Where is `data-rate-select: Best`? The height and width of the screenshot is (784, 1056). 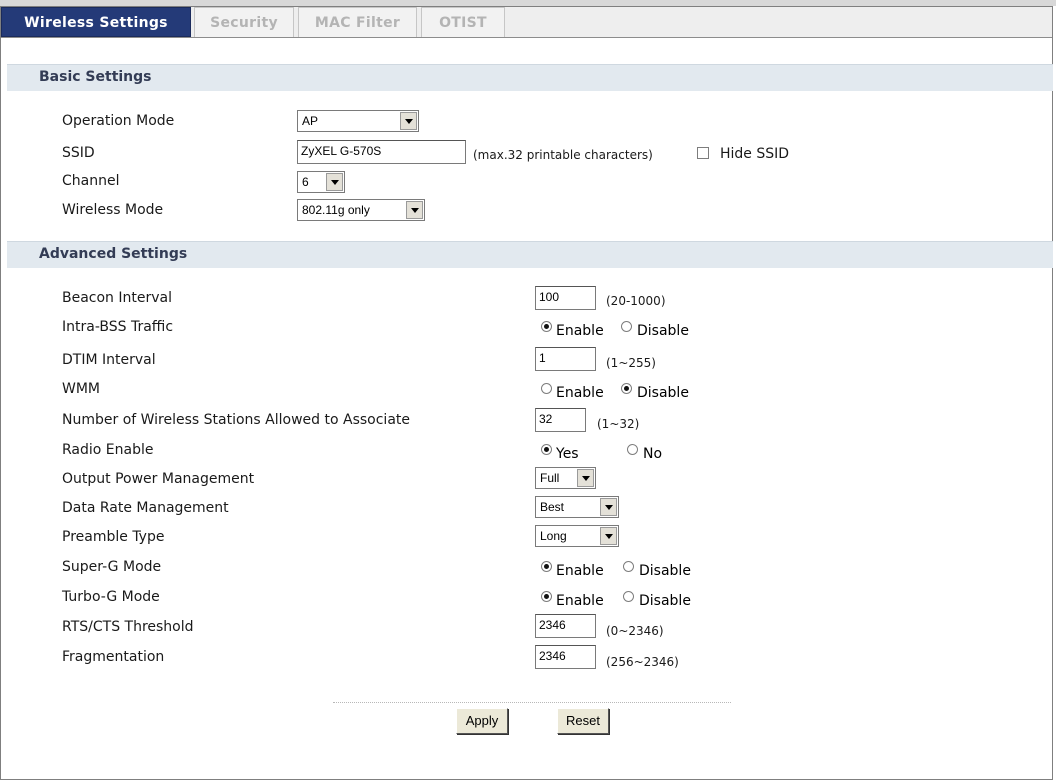
data-rate-select: Best is located at coordinates (577, 507).